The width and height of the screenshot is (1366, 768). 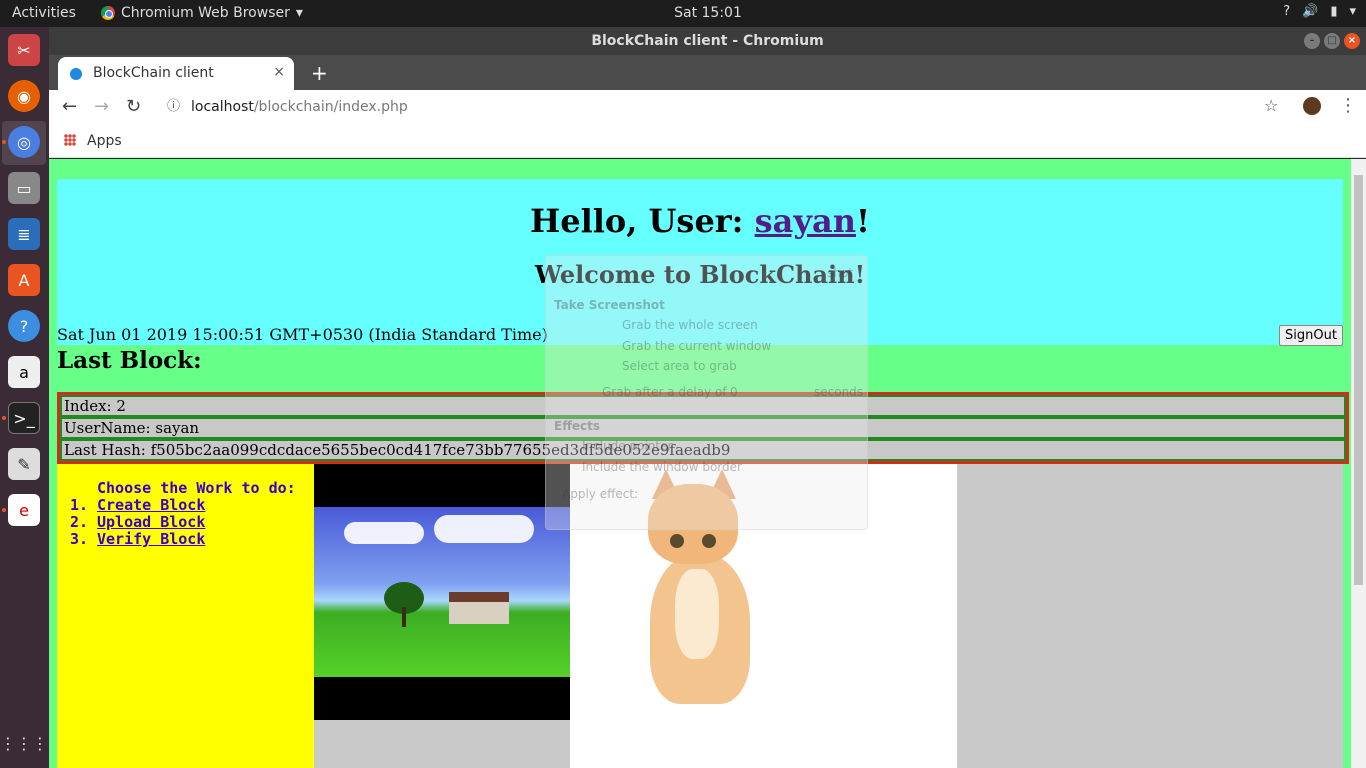 I want to click on show-applications-icon: ⋮⋮⋮, so click(x=24, y=743).